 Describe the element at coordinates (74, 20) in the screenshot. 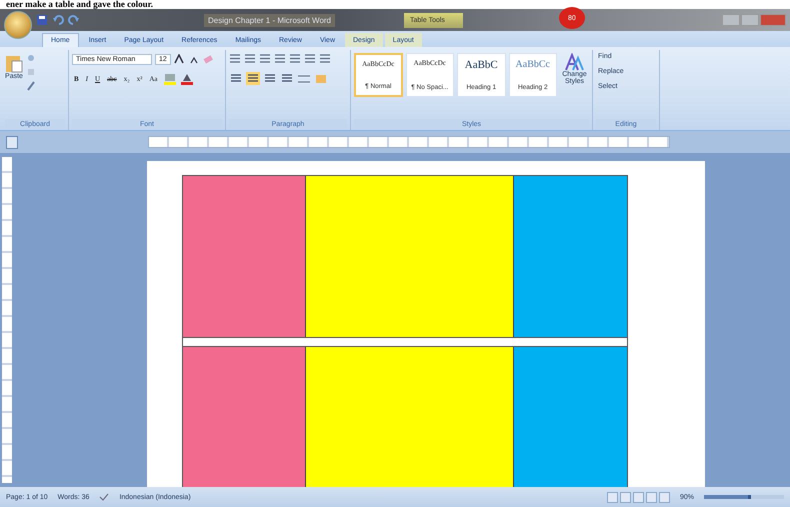

I see `redo-icon` at that location.